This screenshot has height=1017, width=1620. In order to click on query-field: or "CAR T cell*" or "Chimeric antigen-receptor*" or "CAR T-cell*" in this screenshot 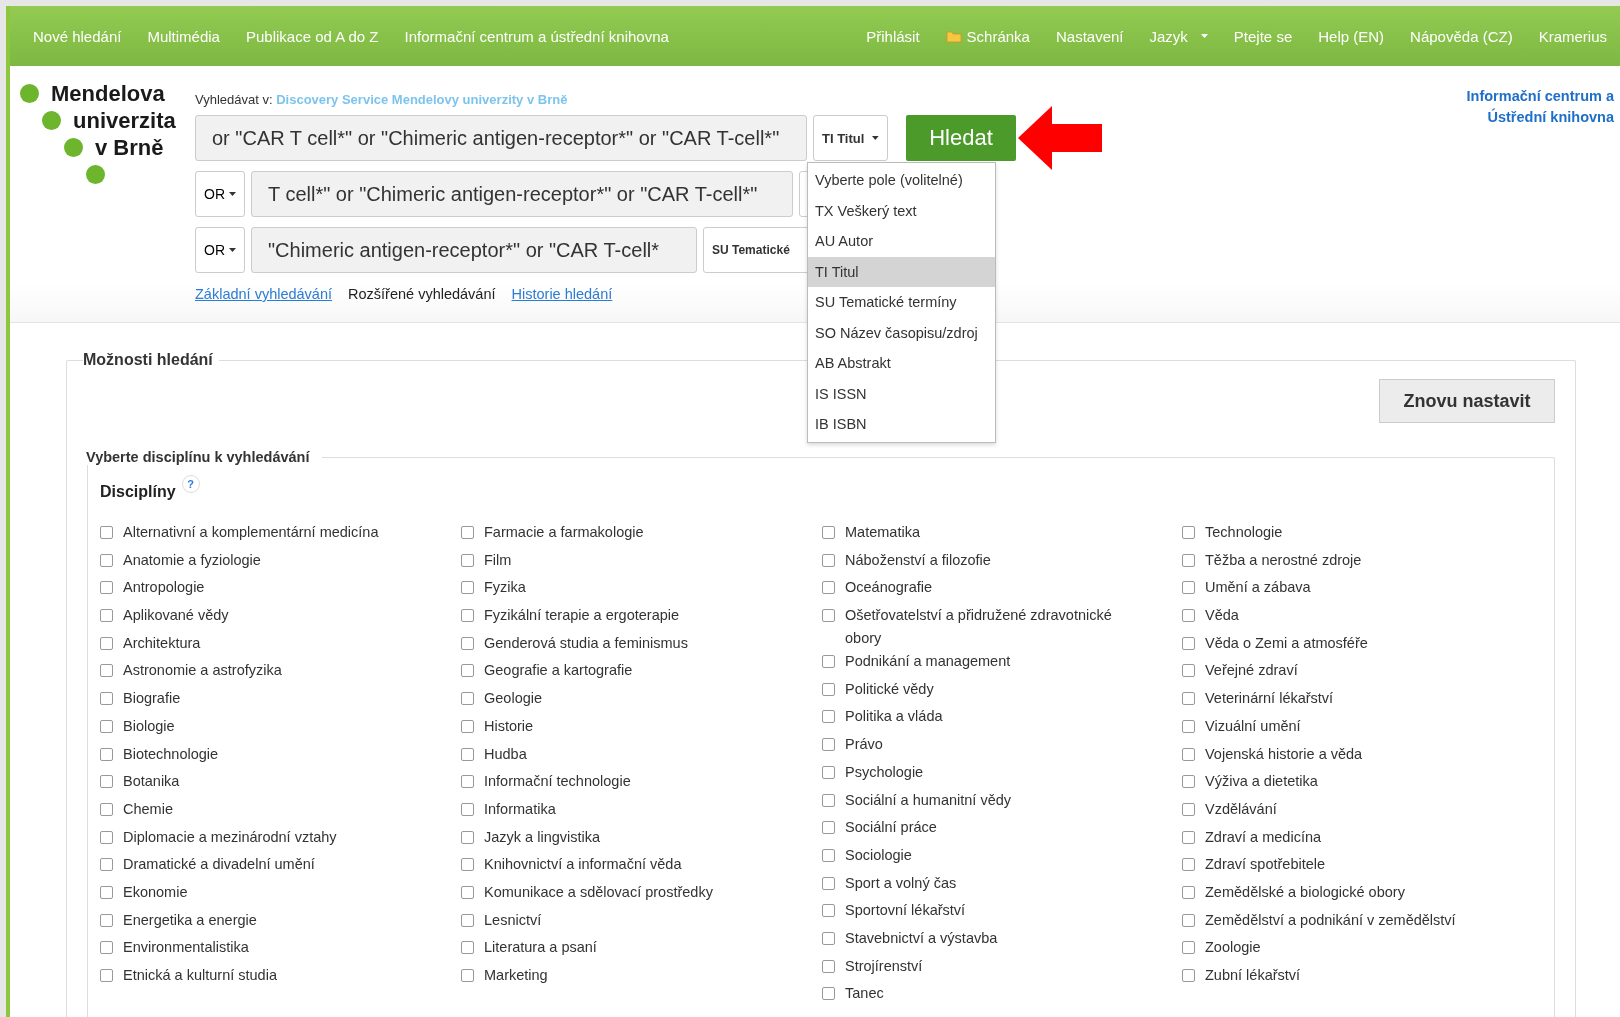, I will do `click(501, 138)`.